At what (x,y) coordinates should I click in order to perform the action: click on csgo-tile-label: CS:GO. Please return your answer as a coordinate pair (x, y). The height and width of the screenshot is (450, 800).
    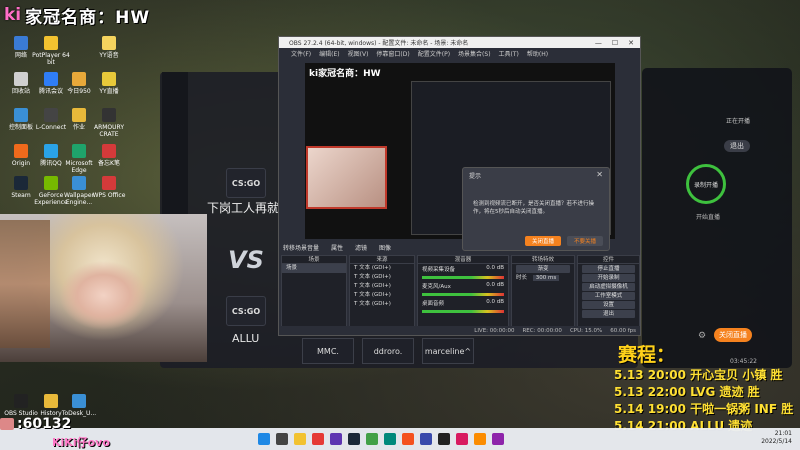
    Looking at the image, I should click on (246, 183).